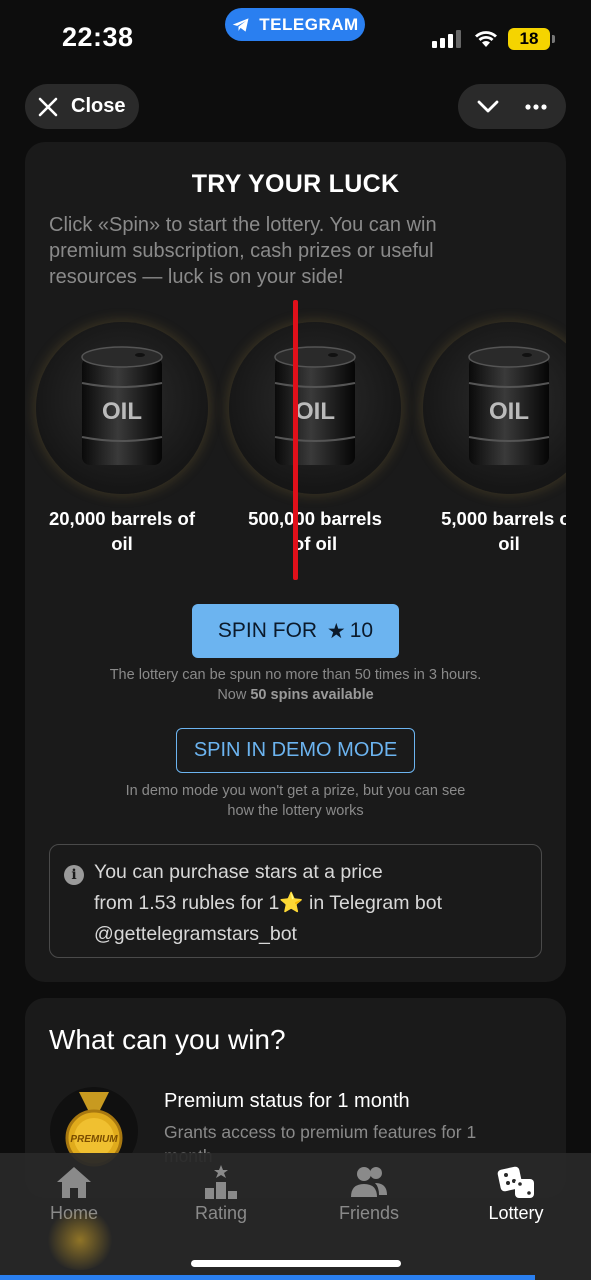 Image resolution: width=591 pixels, height=1280 pixels. What do you see at coordinates (74, 1182) in the screenshot?
I see `home-icon` at bounding box center [74, 1182].